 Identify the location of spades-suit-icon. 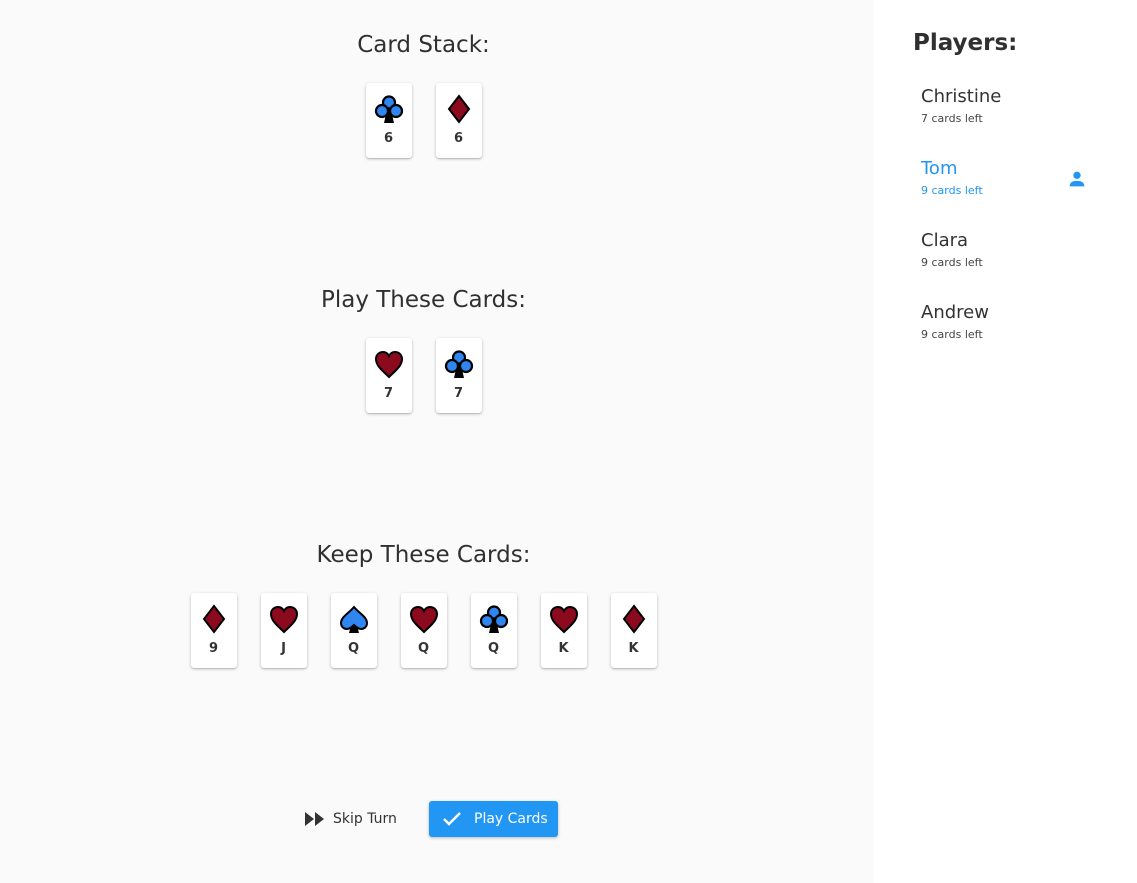
(353, 619).